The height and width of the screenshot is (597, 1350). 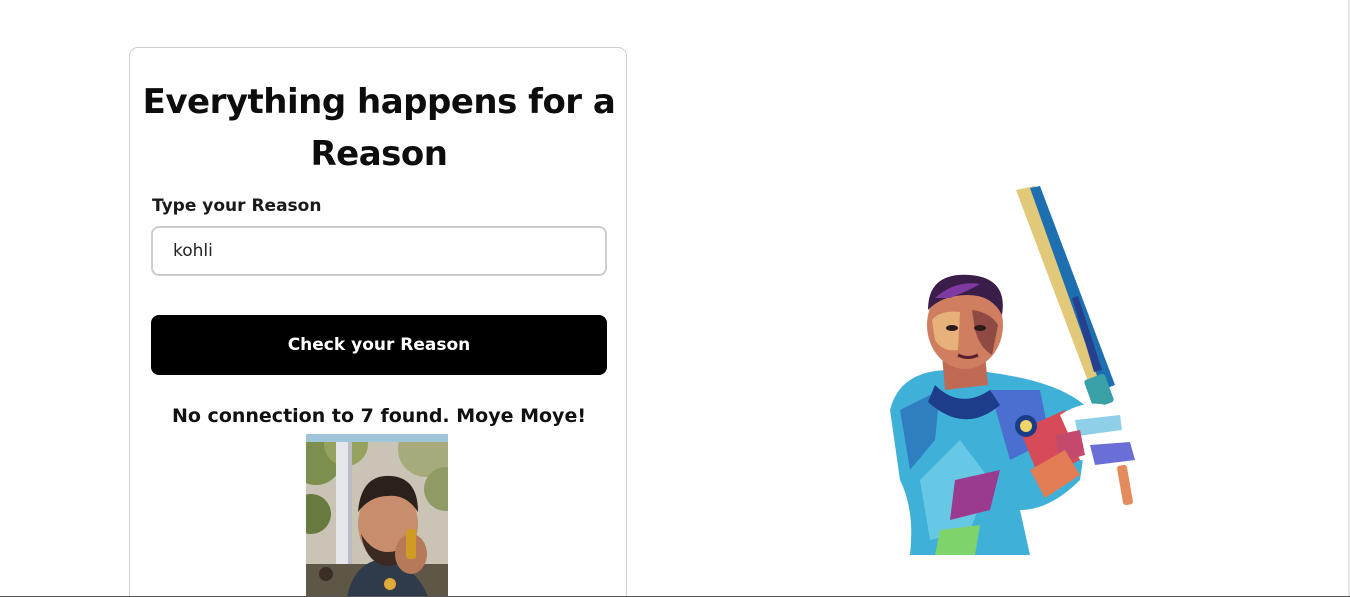 What do you see at coordinates (379, 251) in the screenshot?
I see `reason-input` at bounding box center [379, 251].